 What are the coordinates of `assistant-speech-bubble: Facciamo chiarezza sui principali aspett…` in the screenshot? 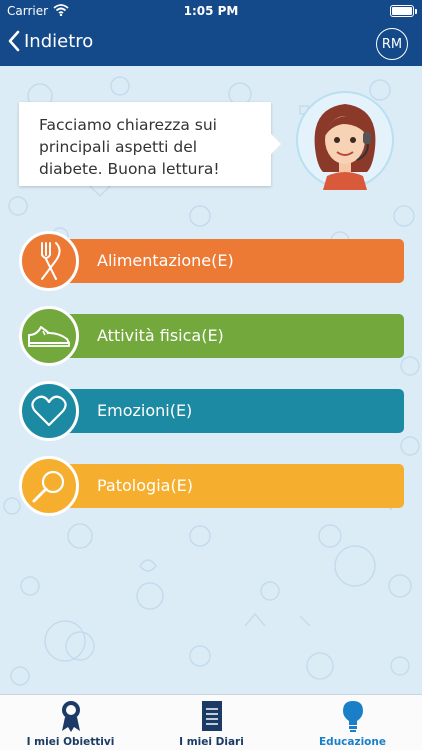 It's located at (150, 144).